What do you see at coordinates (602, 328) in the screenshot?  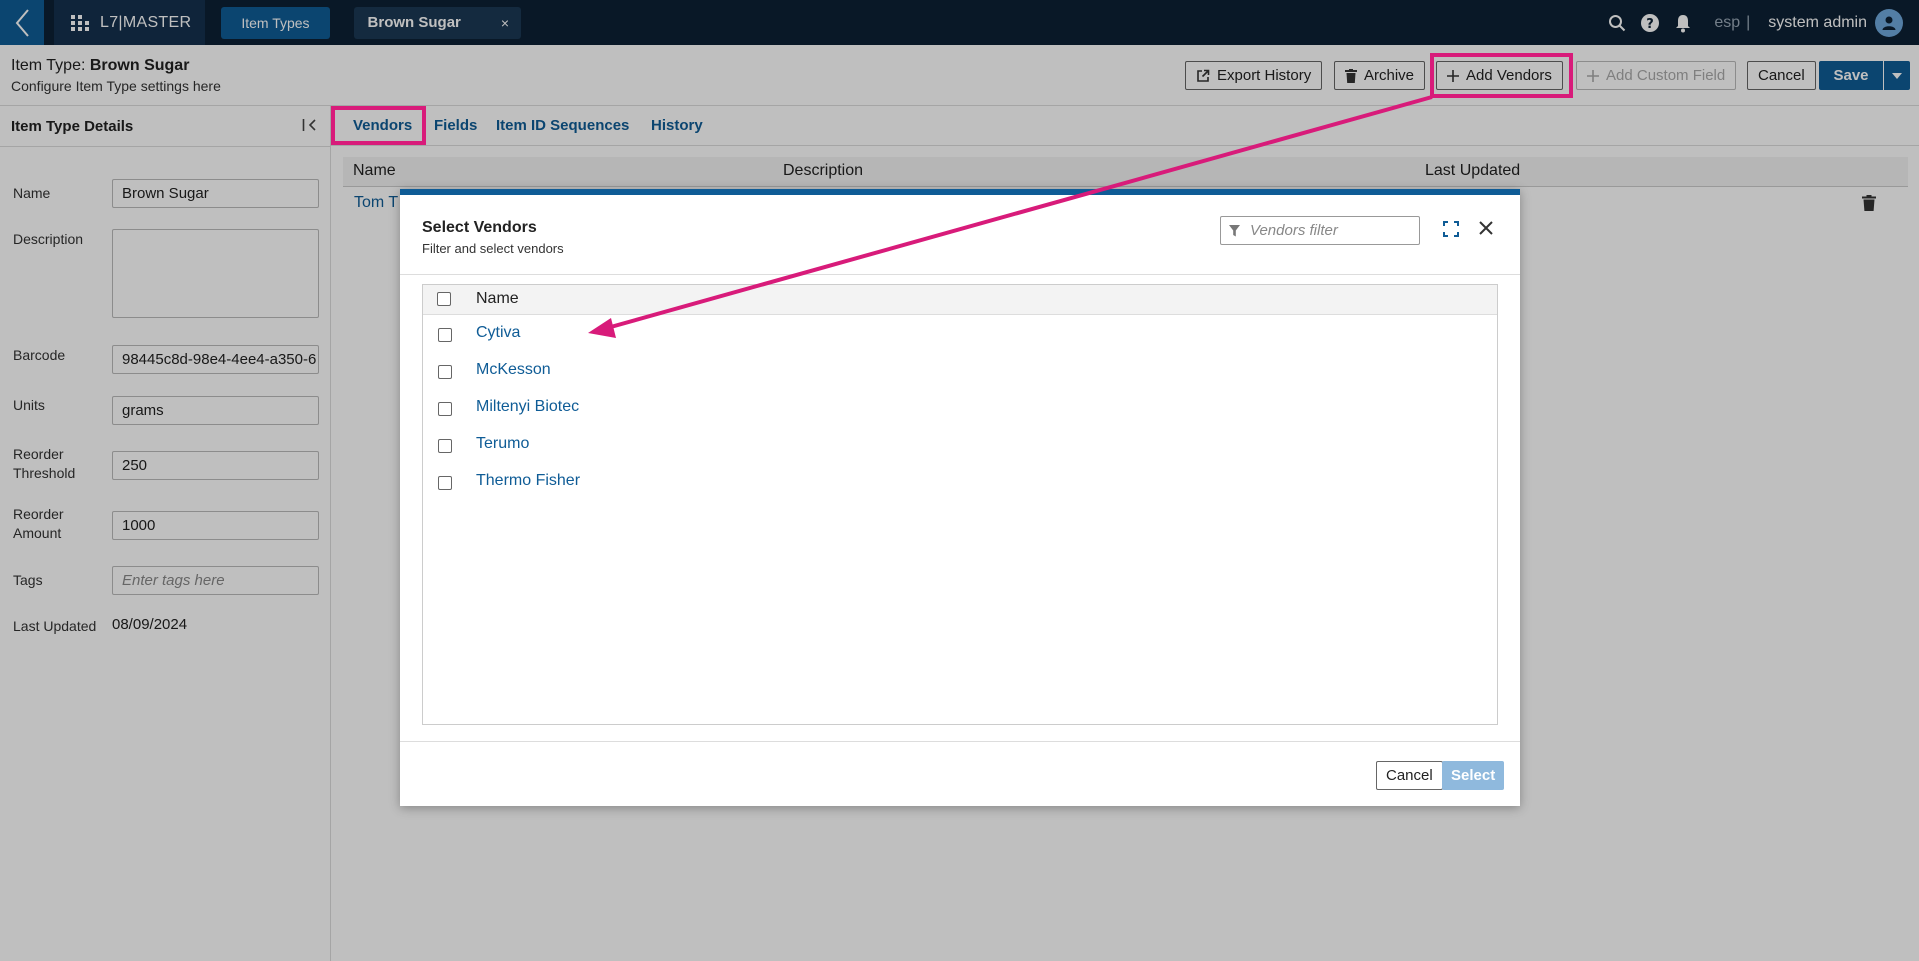 I see `arrow-head-icon` at bounding box center [602, 328].